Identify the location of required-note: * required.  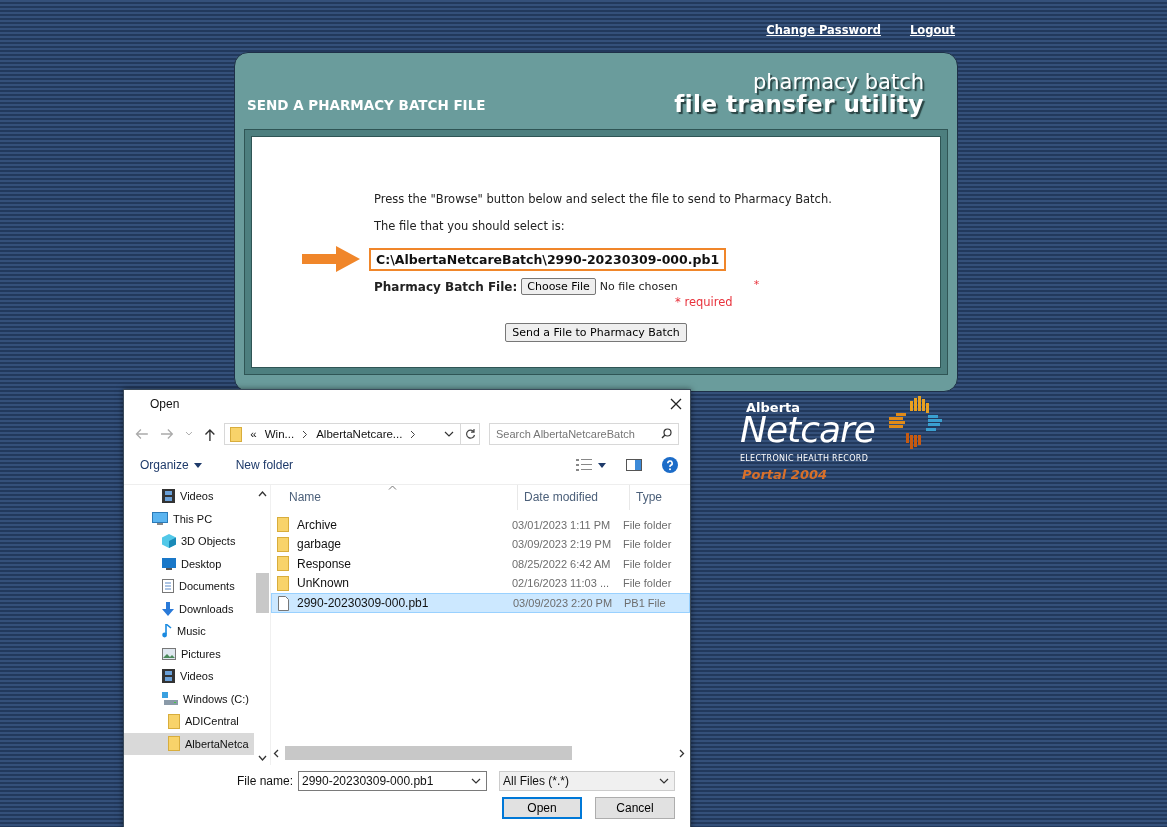
(704, 302).